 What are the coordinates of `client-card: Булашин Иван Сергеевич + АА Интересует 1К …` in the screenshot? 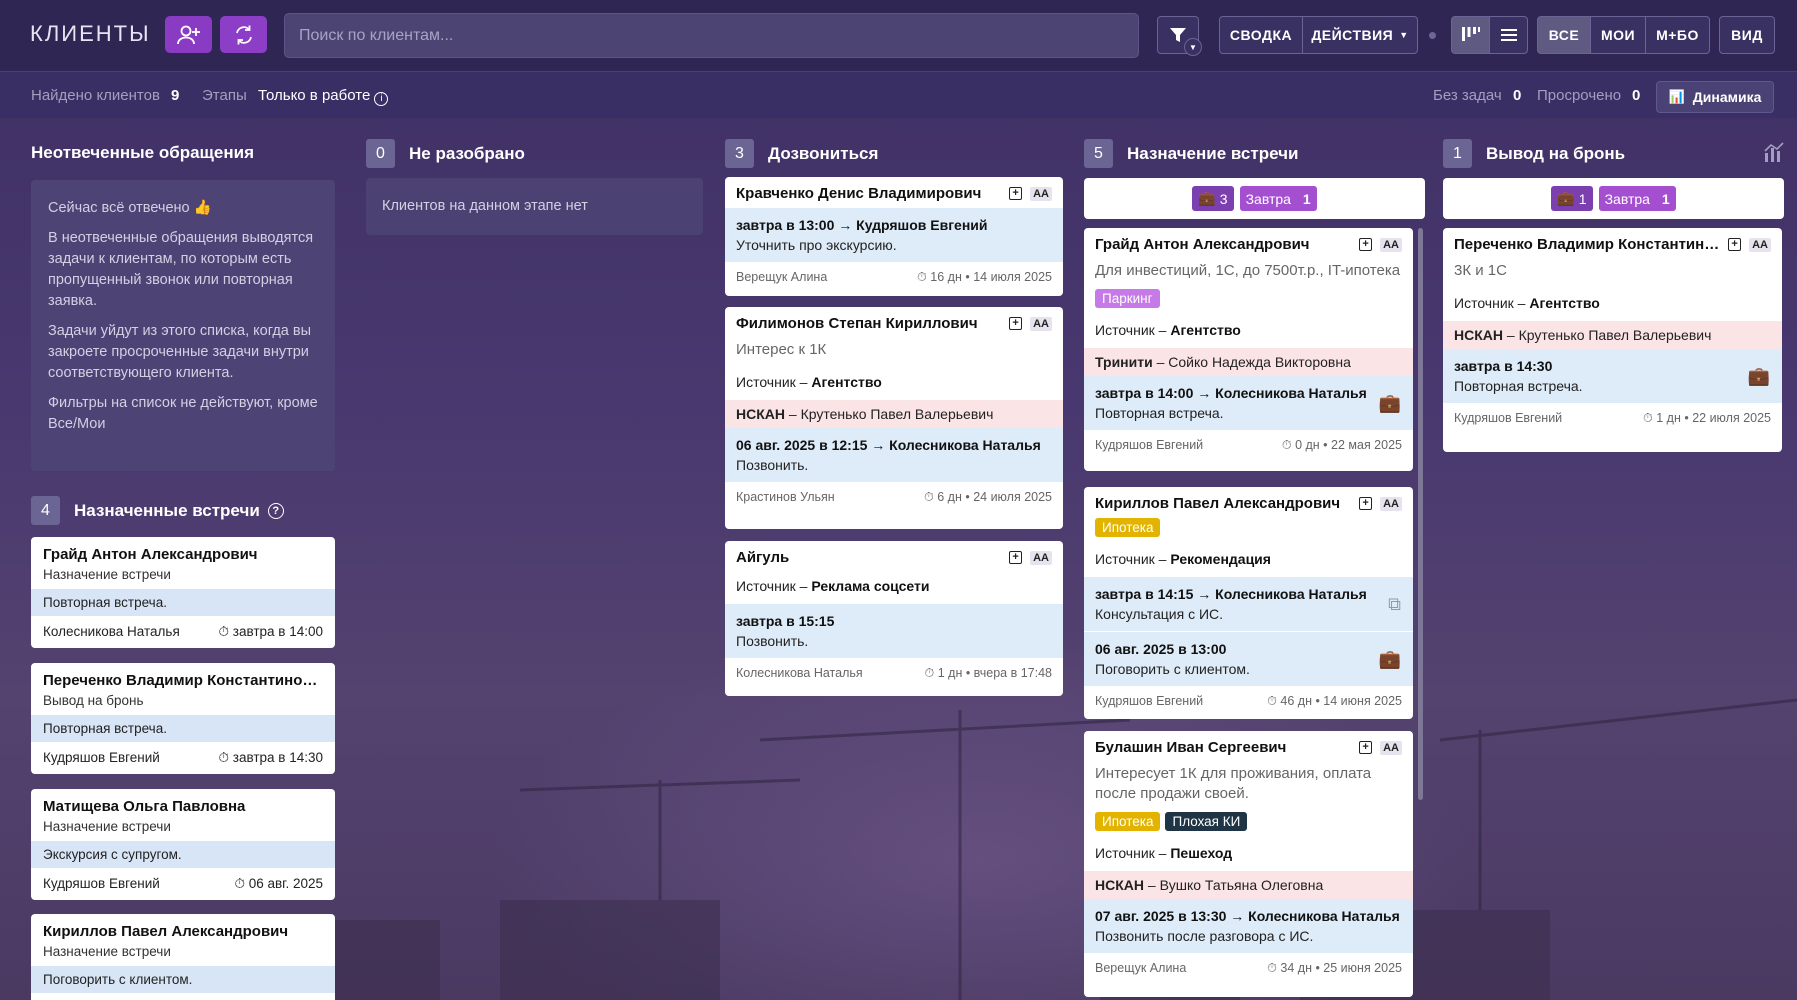 It's located at (1248, 864).